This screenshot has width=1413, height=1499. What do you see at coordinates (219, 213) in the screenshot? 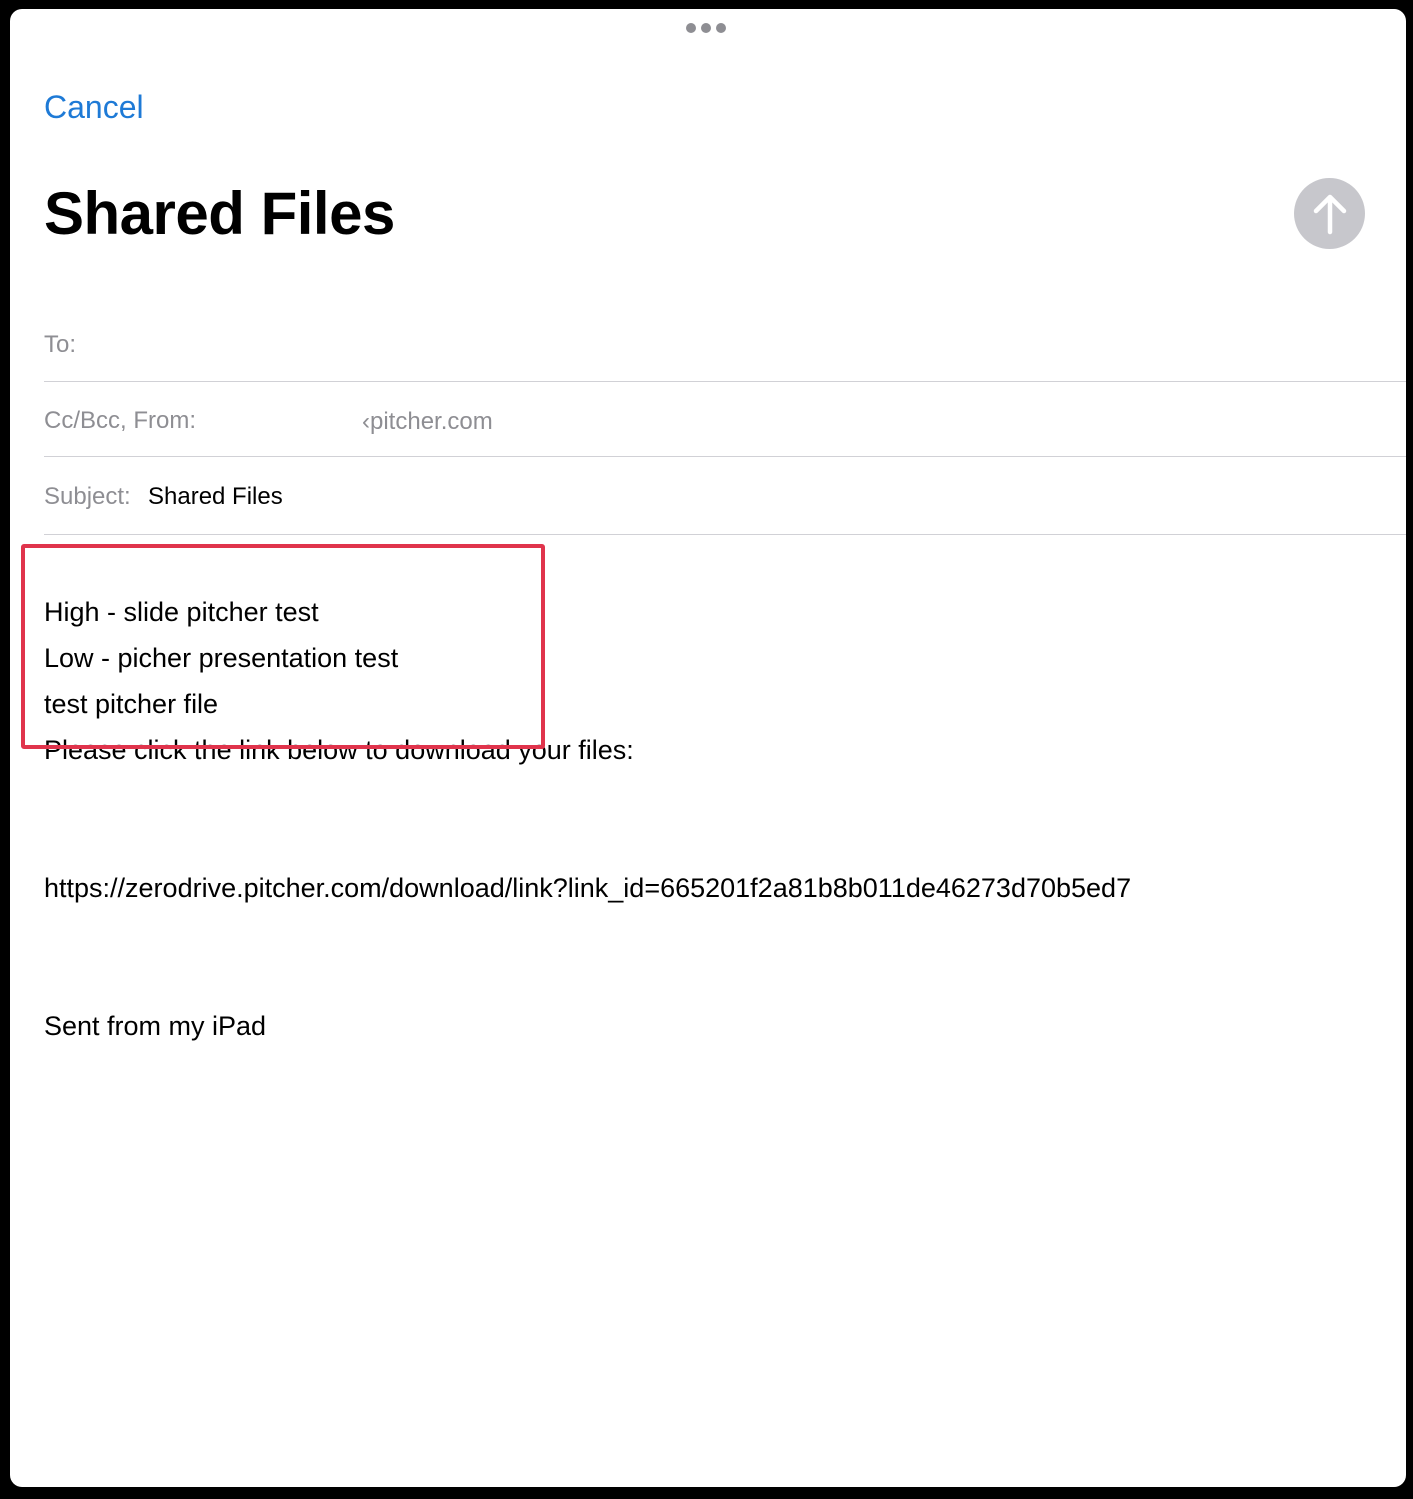
I see `page-title: Shared Files` at bounding box center [219, 213].